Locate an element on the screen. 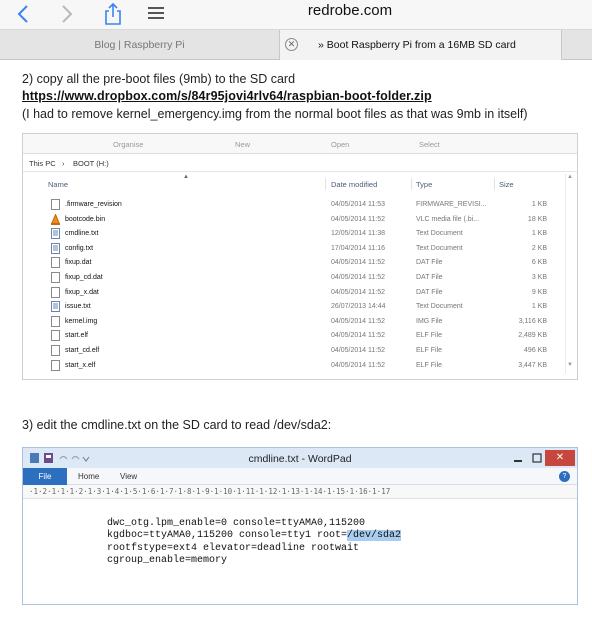  close-tab-icon: ✕ is located at coordinates (291, 44).